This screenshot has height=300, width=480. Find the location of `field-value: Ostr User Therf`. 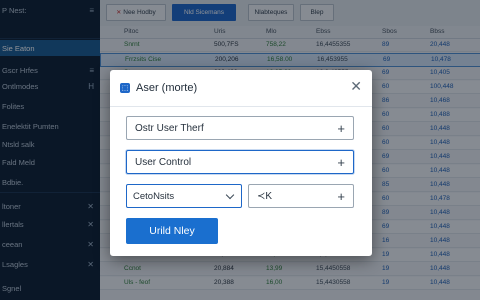

field-value: Ostr User Therf is located at coordinates (169, 128).